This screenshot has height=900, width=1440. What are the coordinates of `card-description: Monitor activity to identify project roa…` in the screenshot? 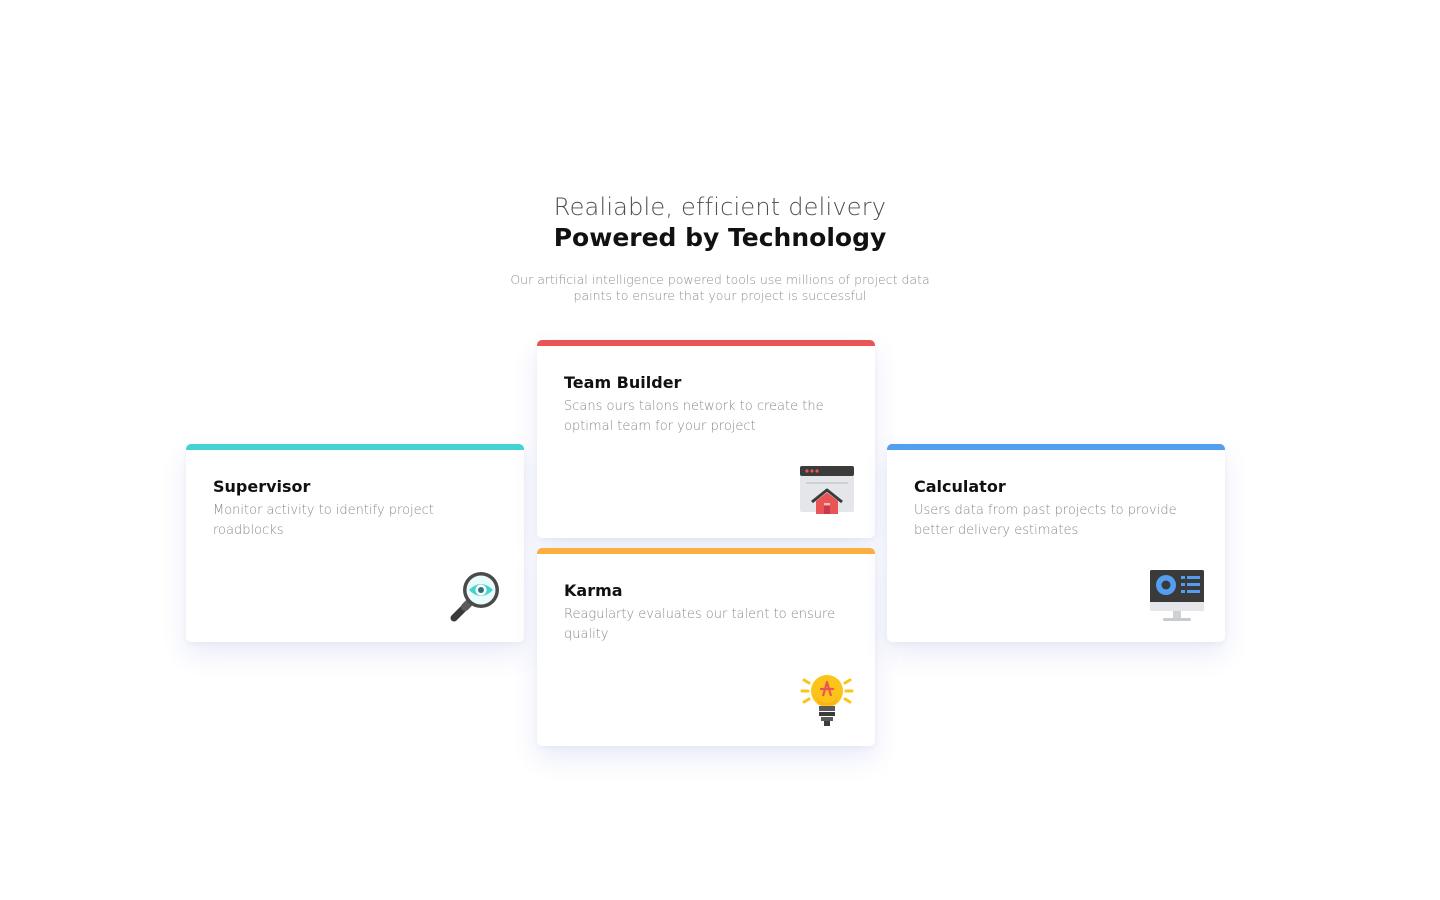 It's located at (323, 520).